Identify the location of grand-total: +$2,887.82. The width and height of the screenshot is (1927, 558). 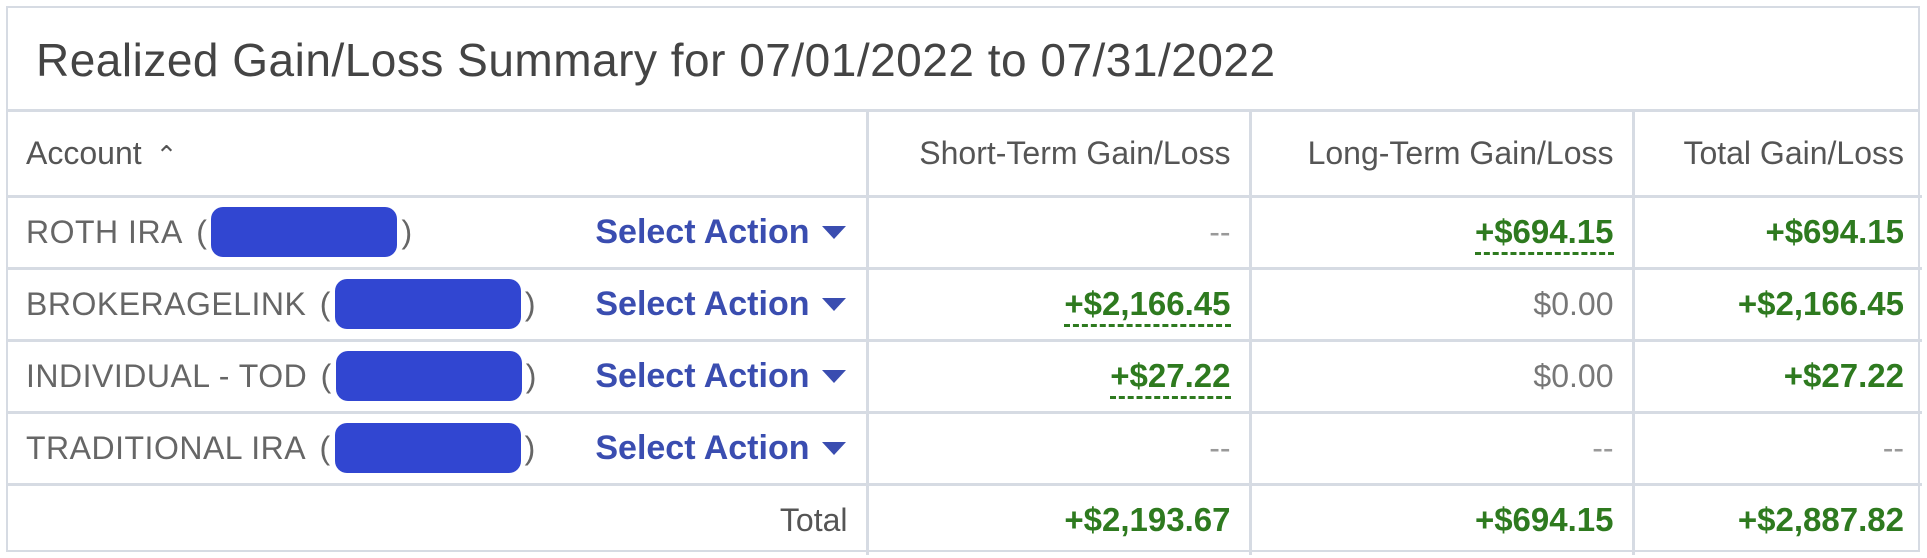
(1820, 520).